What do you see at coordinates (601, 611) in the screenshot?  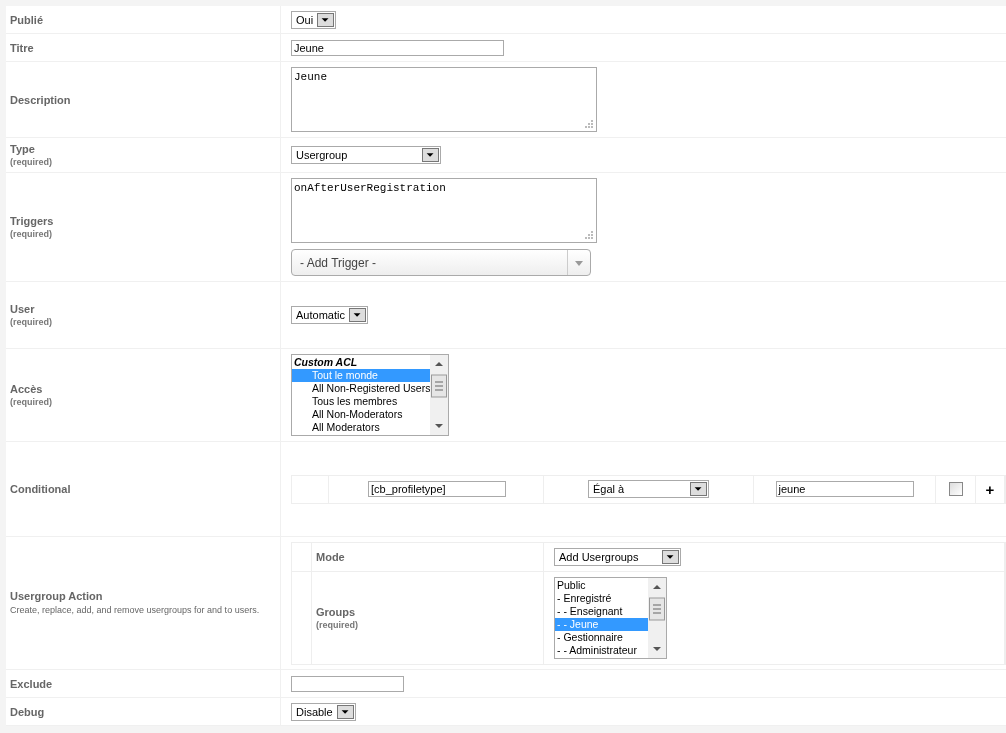 I see `list-option: - - Enseignant` at bounding box center [601, 611].